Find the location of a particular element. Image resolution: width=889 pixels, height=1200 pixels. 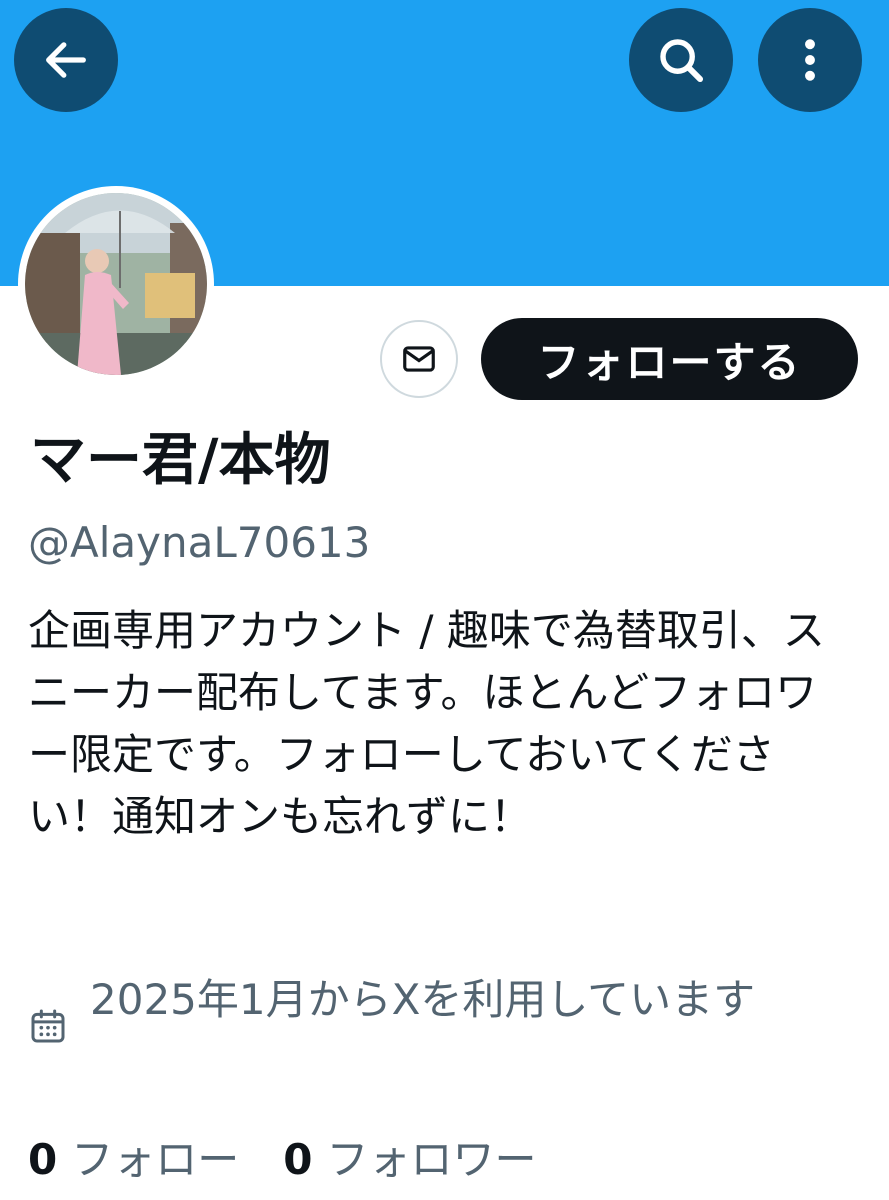

calendar-icon is located at coordinates (48, 1026).